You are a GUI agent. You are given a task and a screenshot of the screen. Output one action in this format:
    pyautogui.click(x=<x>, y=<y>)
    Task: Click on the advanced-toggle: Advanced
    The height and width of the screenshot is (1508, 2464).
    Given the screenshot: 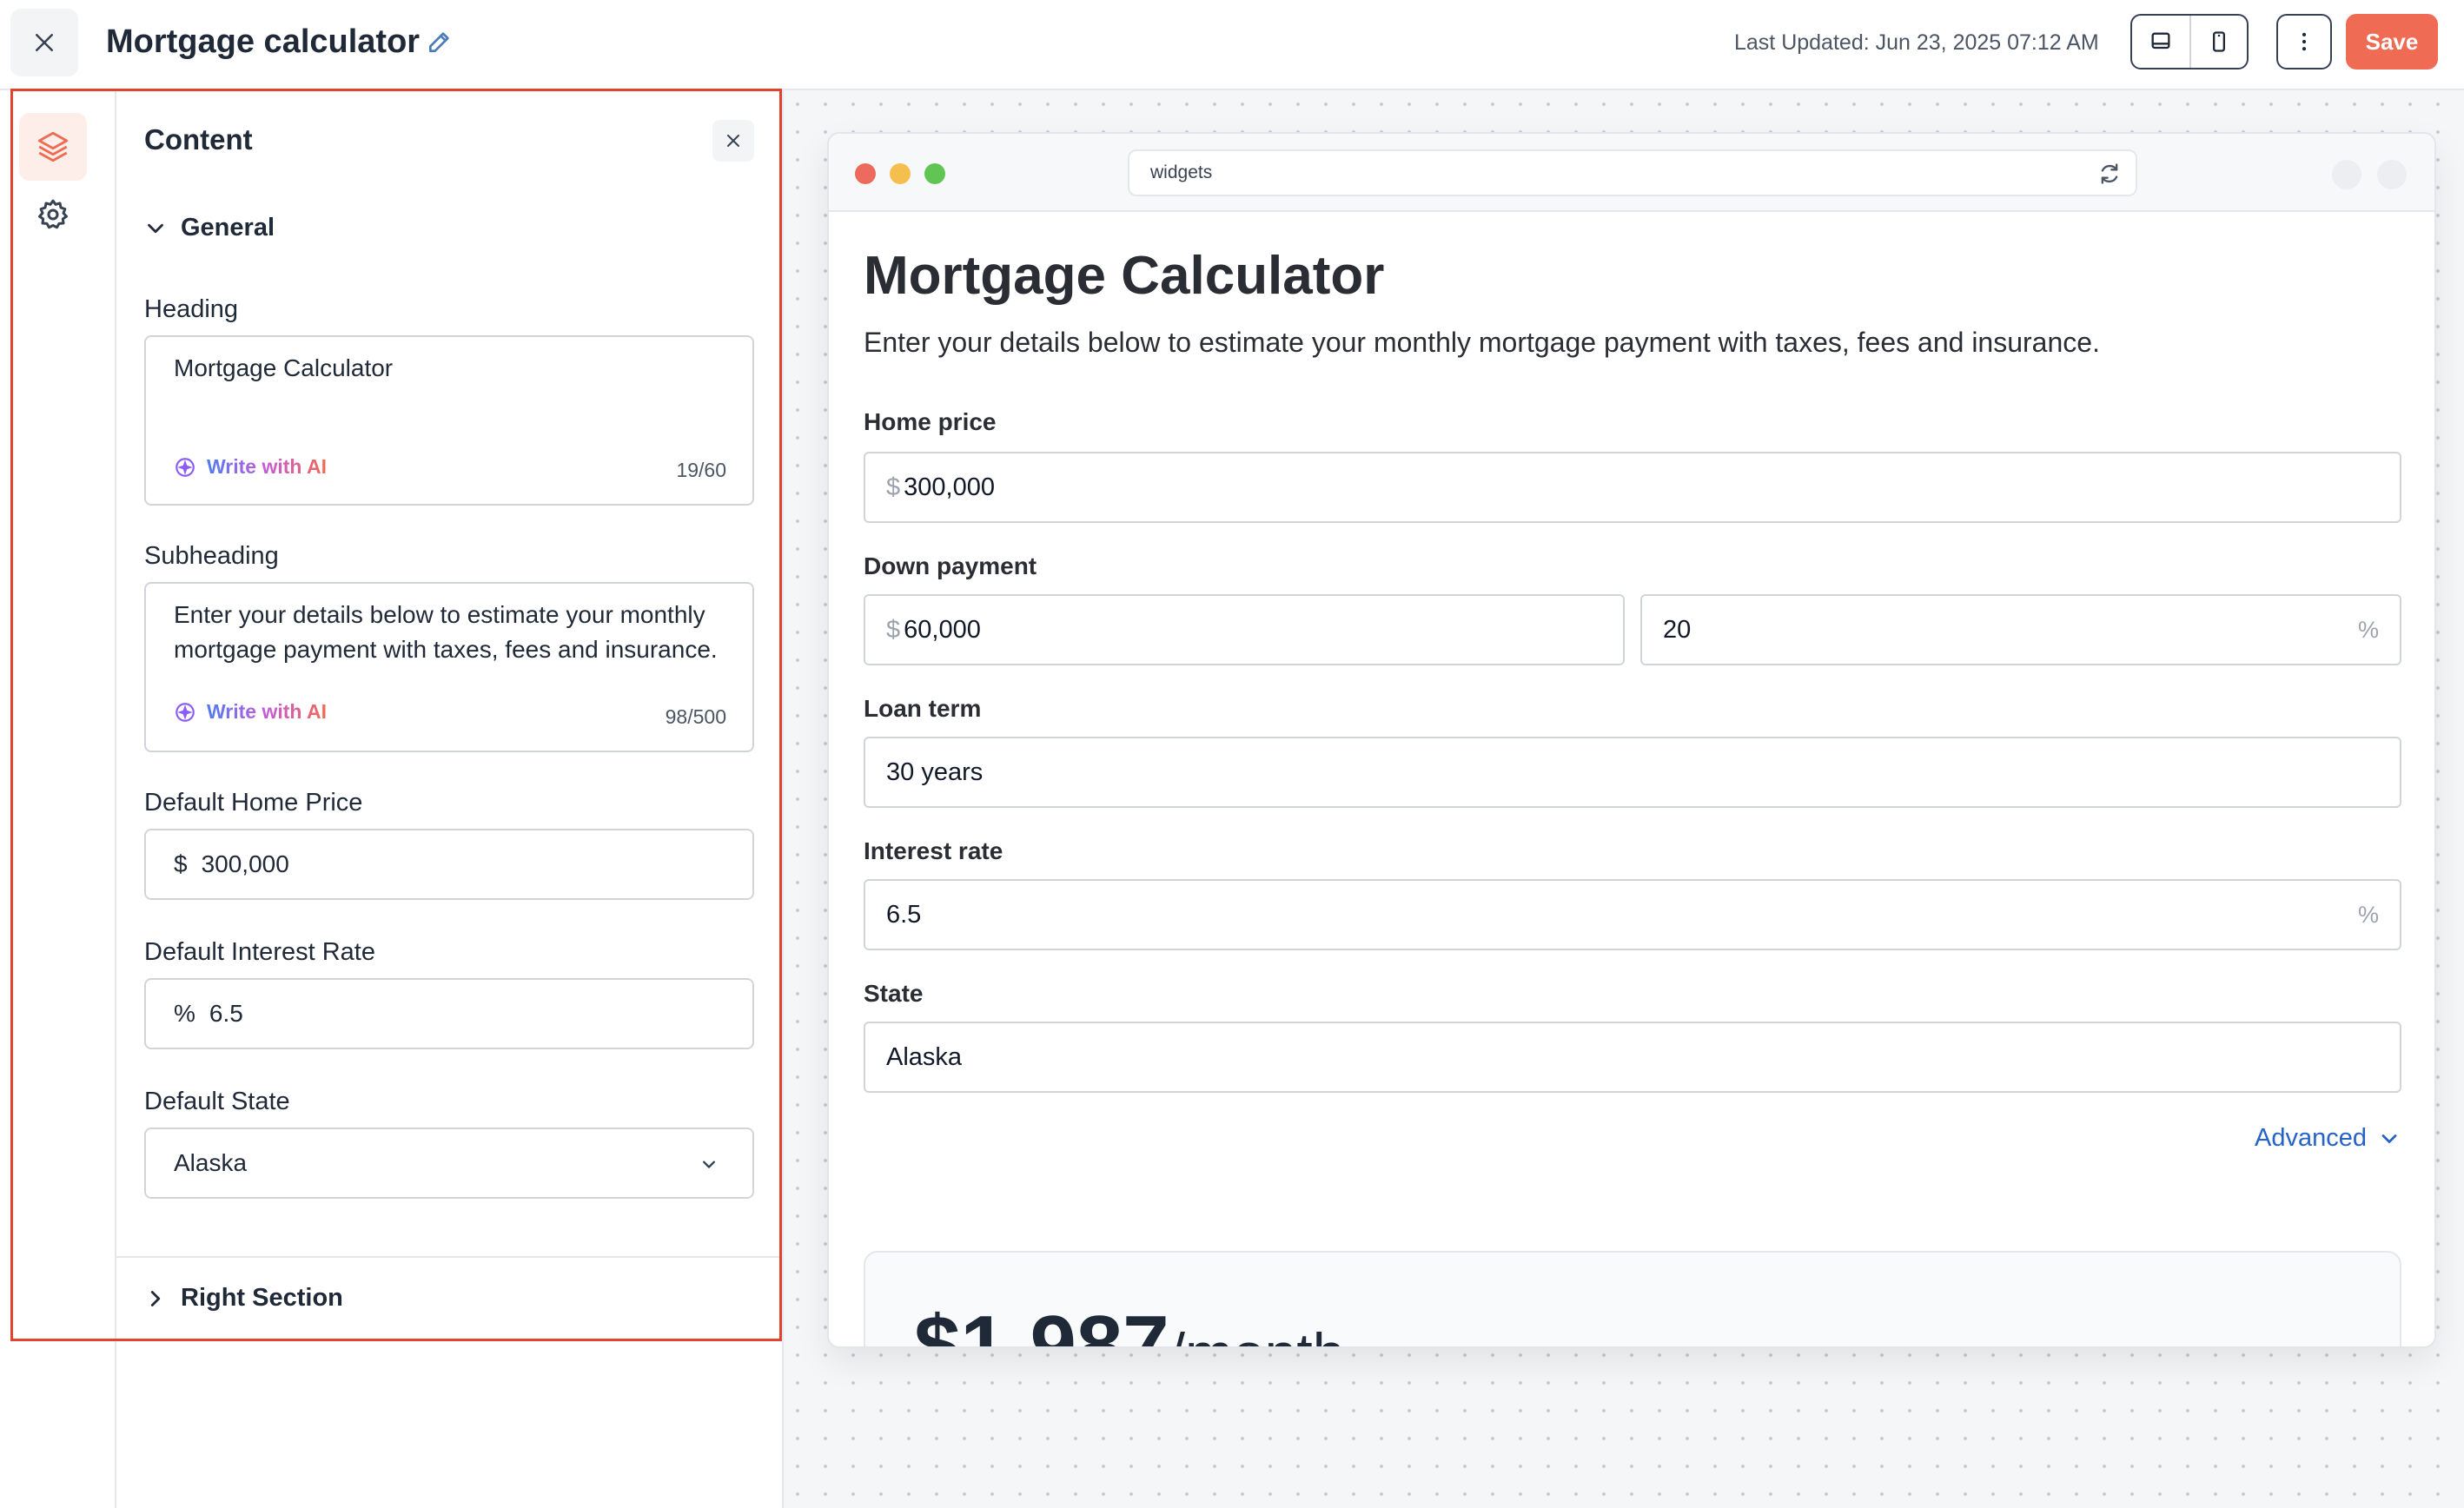 What is the action you would take?
    pyautogui.click(x=2328, y=1138)
    